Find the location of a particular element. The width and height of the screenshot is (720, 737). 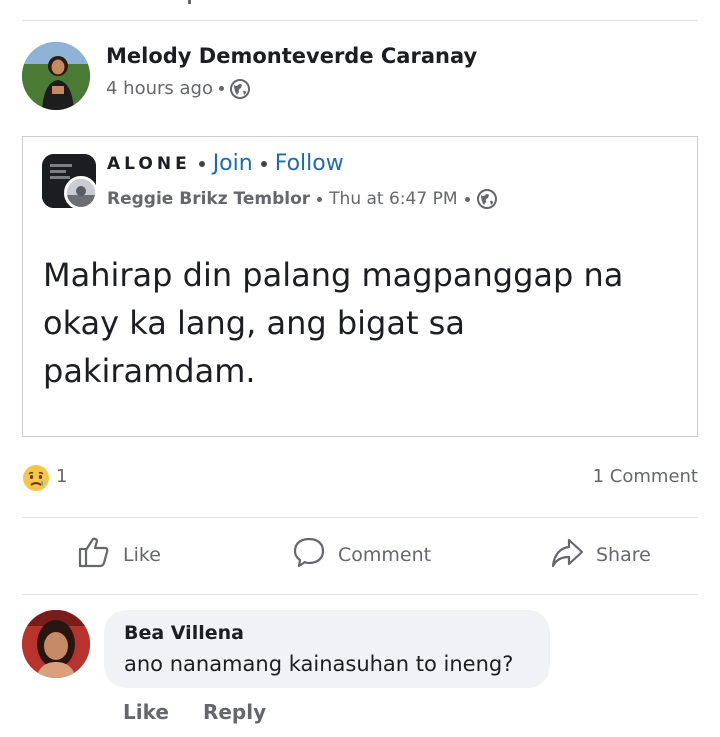

sad-emoji-icon is located at coordinates (36, 478).